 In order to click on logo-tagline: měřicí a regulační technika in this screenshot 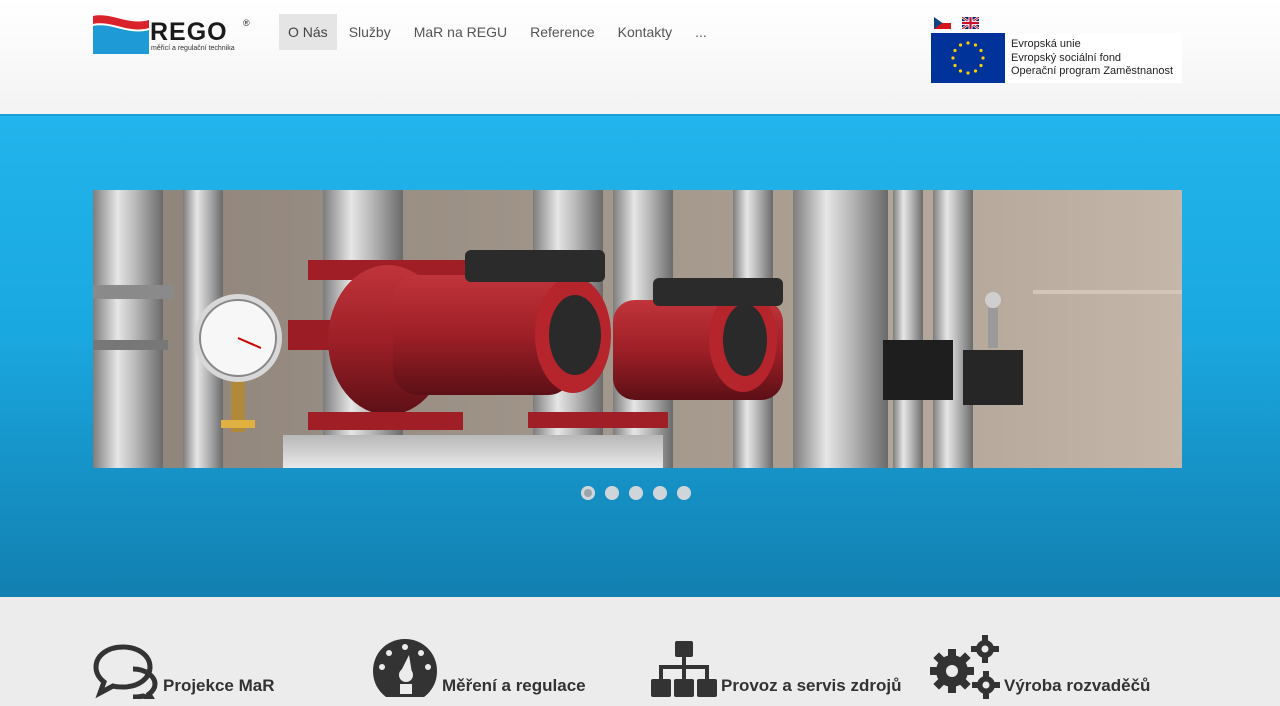, I will do `click(193, 48)`.